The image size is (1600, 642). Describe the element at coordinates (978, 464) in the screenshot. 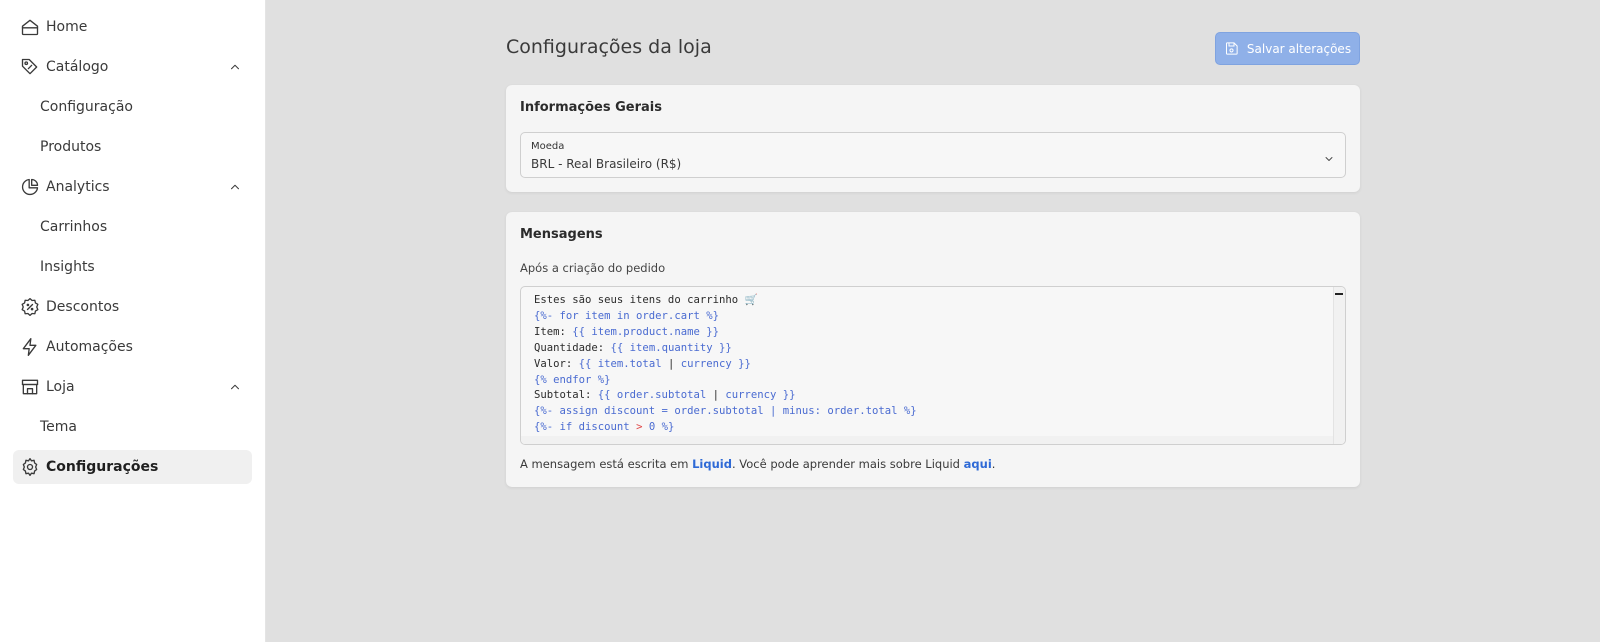

I see `learn-more-link: aqui` at that location.